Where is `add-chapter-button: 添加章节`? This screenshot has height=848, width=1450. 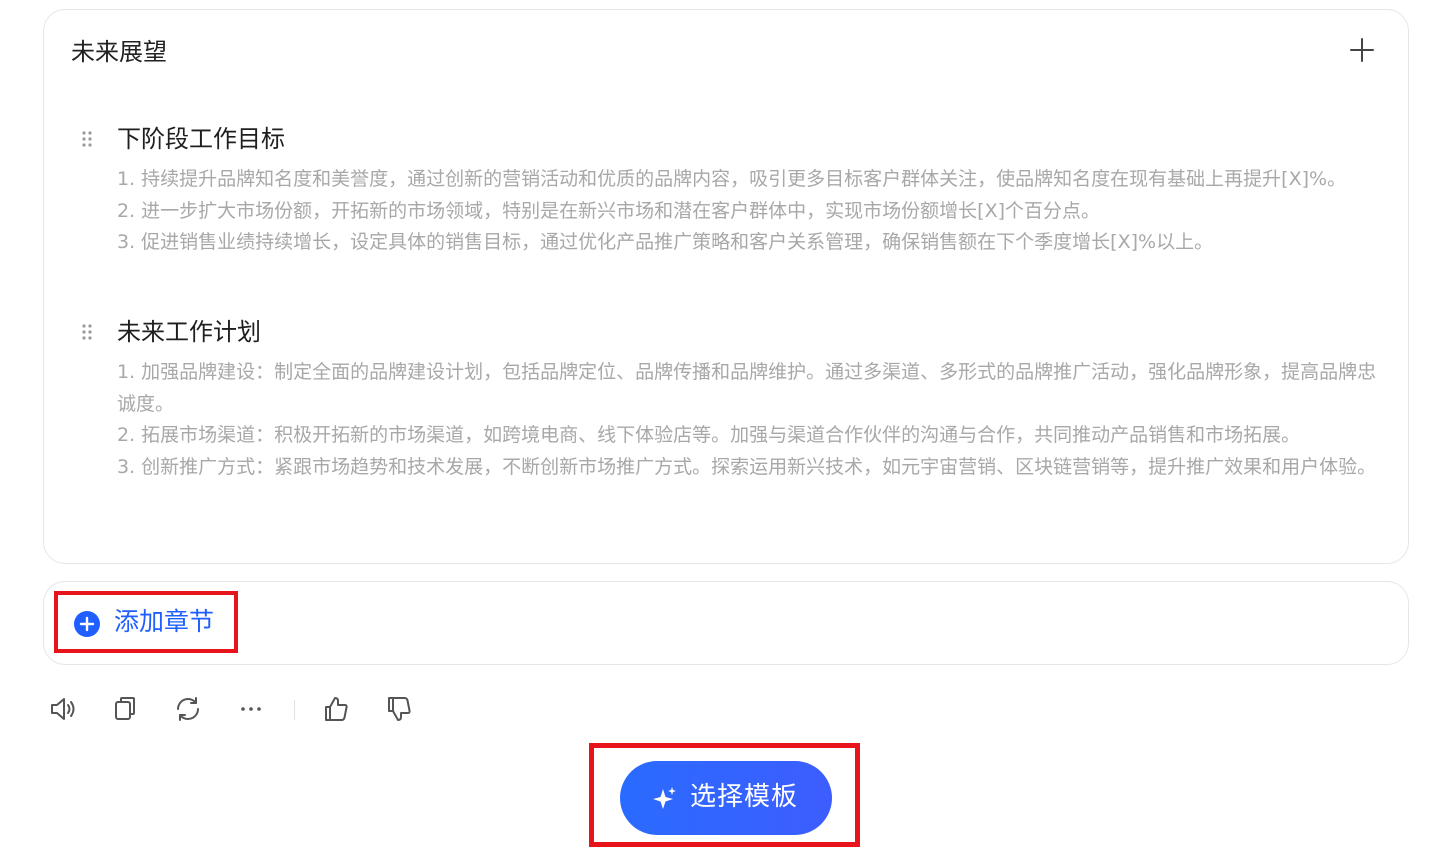
add-chapter-button: 添加章节 is located at coordinates (146, 622).